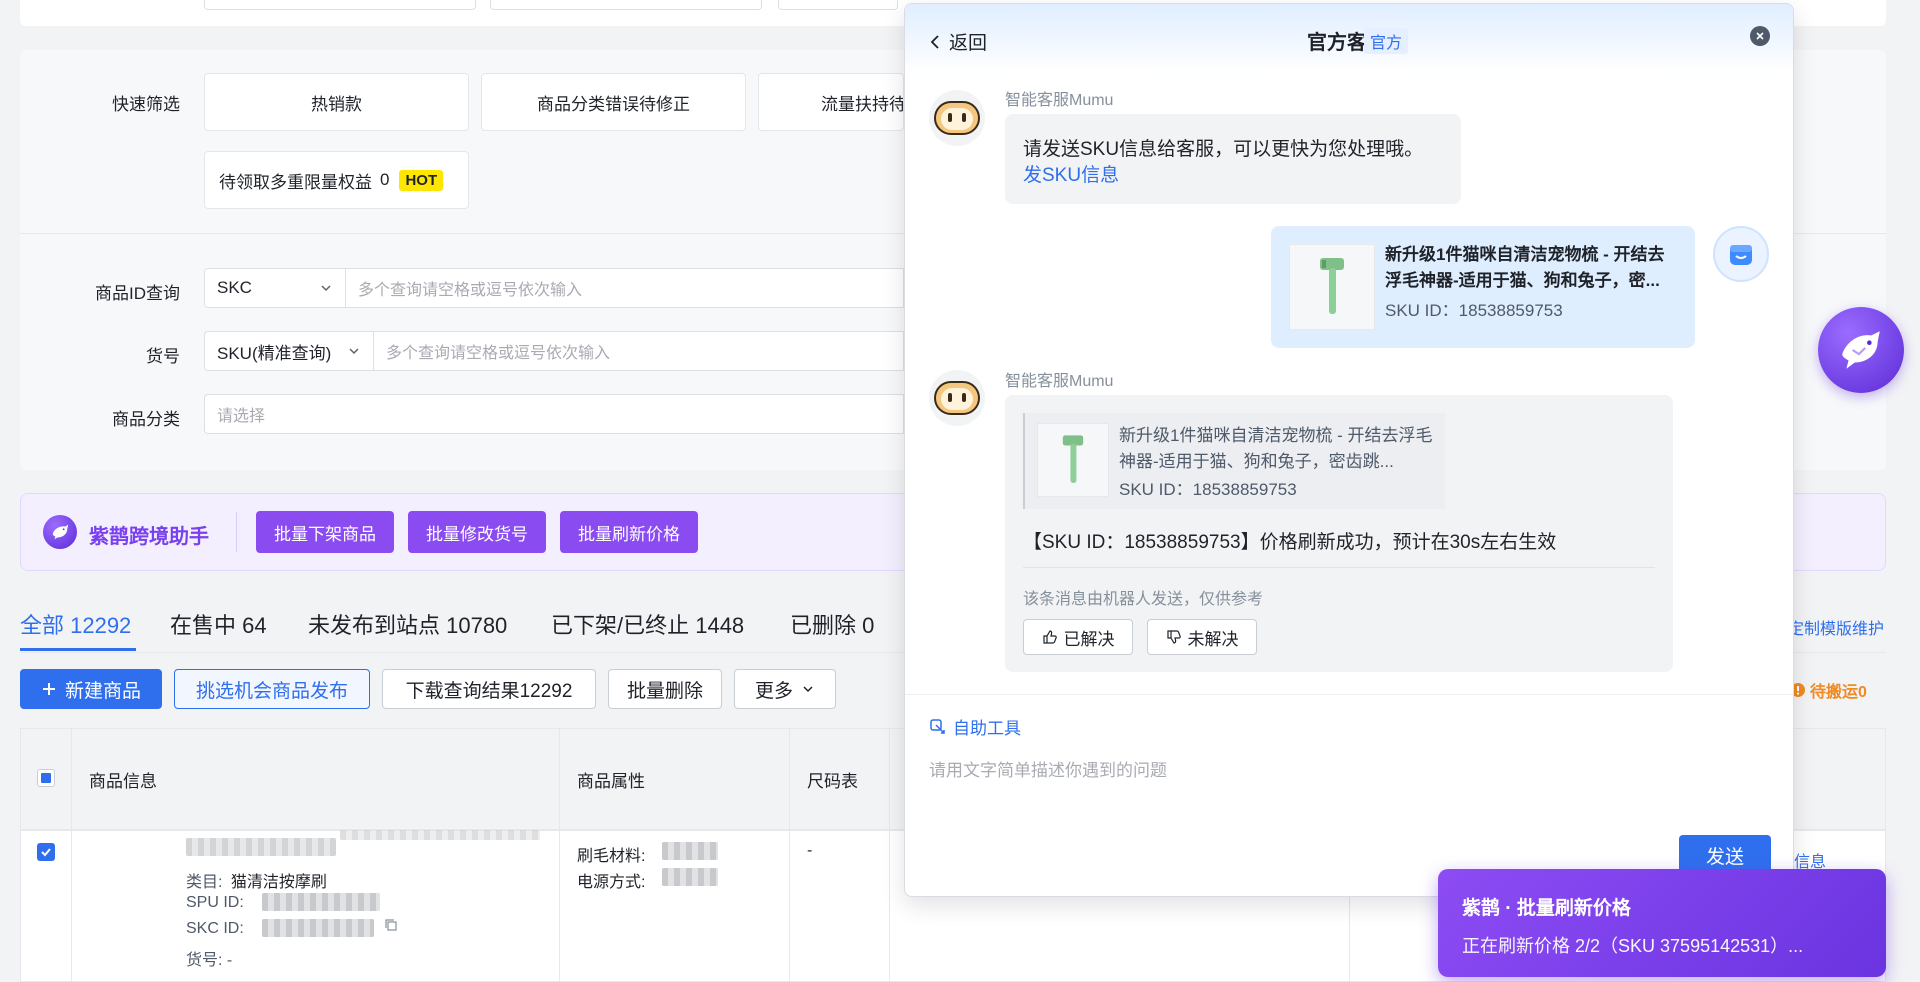 This screenshot has height=982, width=1920. Describe the element at coordinates (1339, 567) in the screenshot. I see `bubble-divider` at that location.